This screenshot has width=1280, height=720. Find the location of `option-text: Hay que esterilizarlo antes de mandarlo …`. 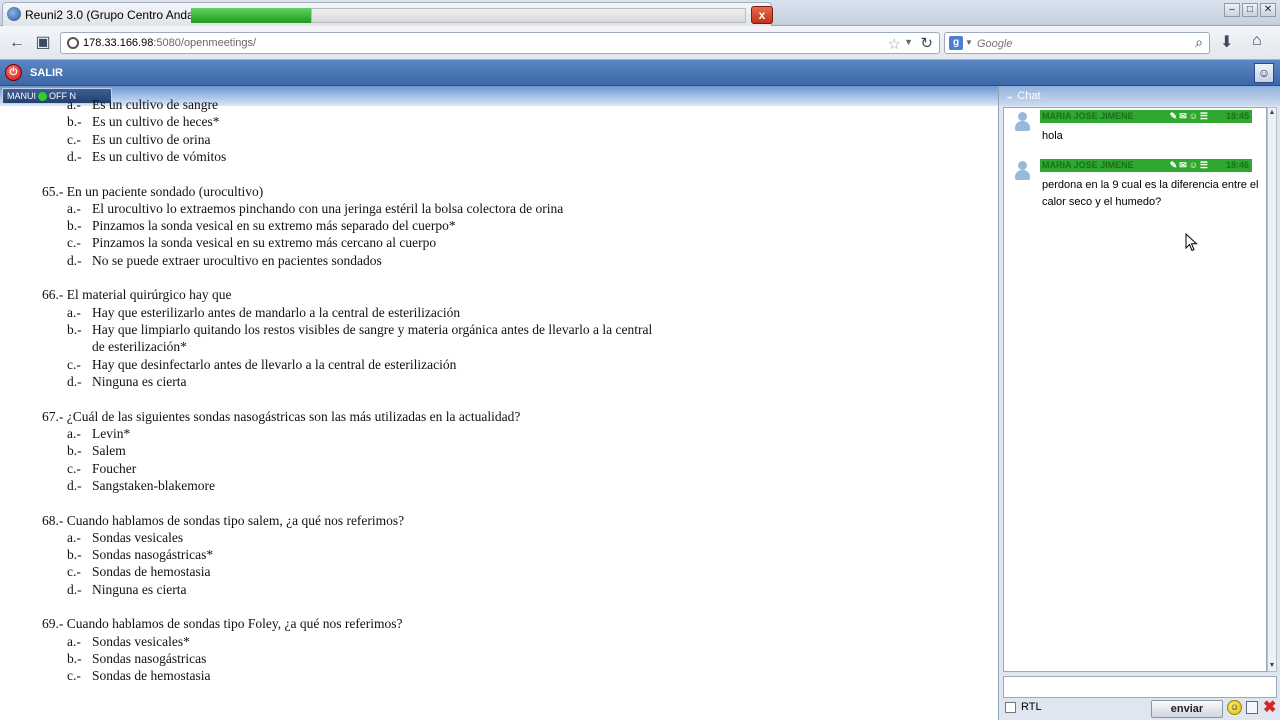

option-text: Hay que esterilizarlo antes de mandarlo … is located at coordinates (276, 312).